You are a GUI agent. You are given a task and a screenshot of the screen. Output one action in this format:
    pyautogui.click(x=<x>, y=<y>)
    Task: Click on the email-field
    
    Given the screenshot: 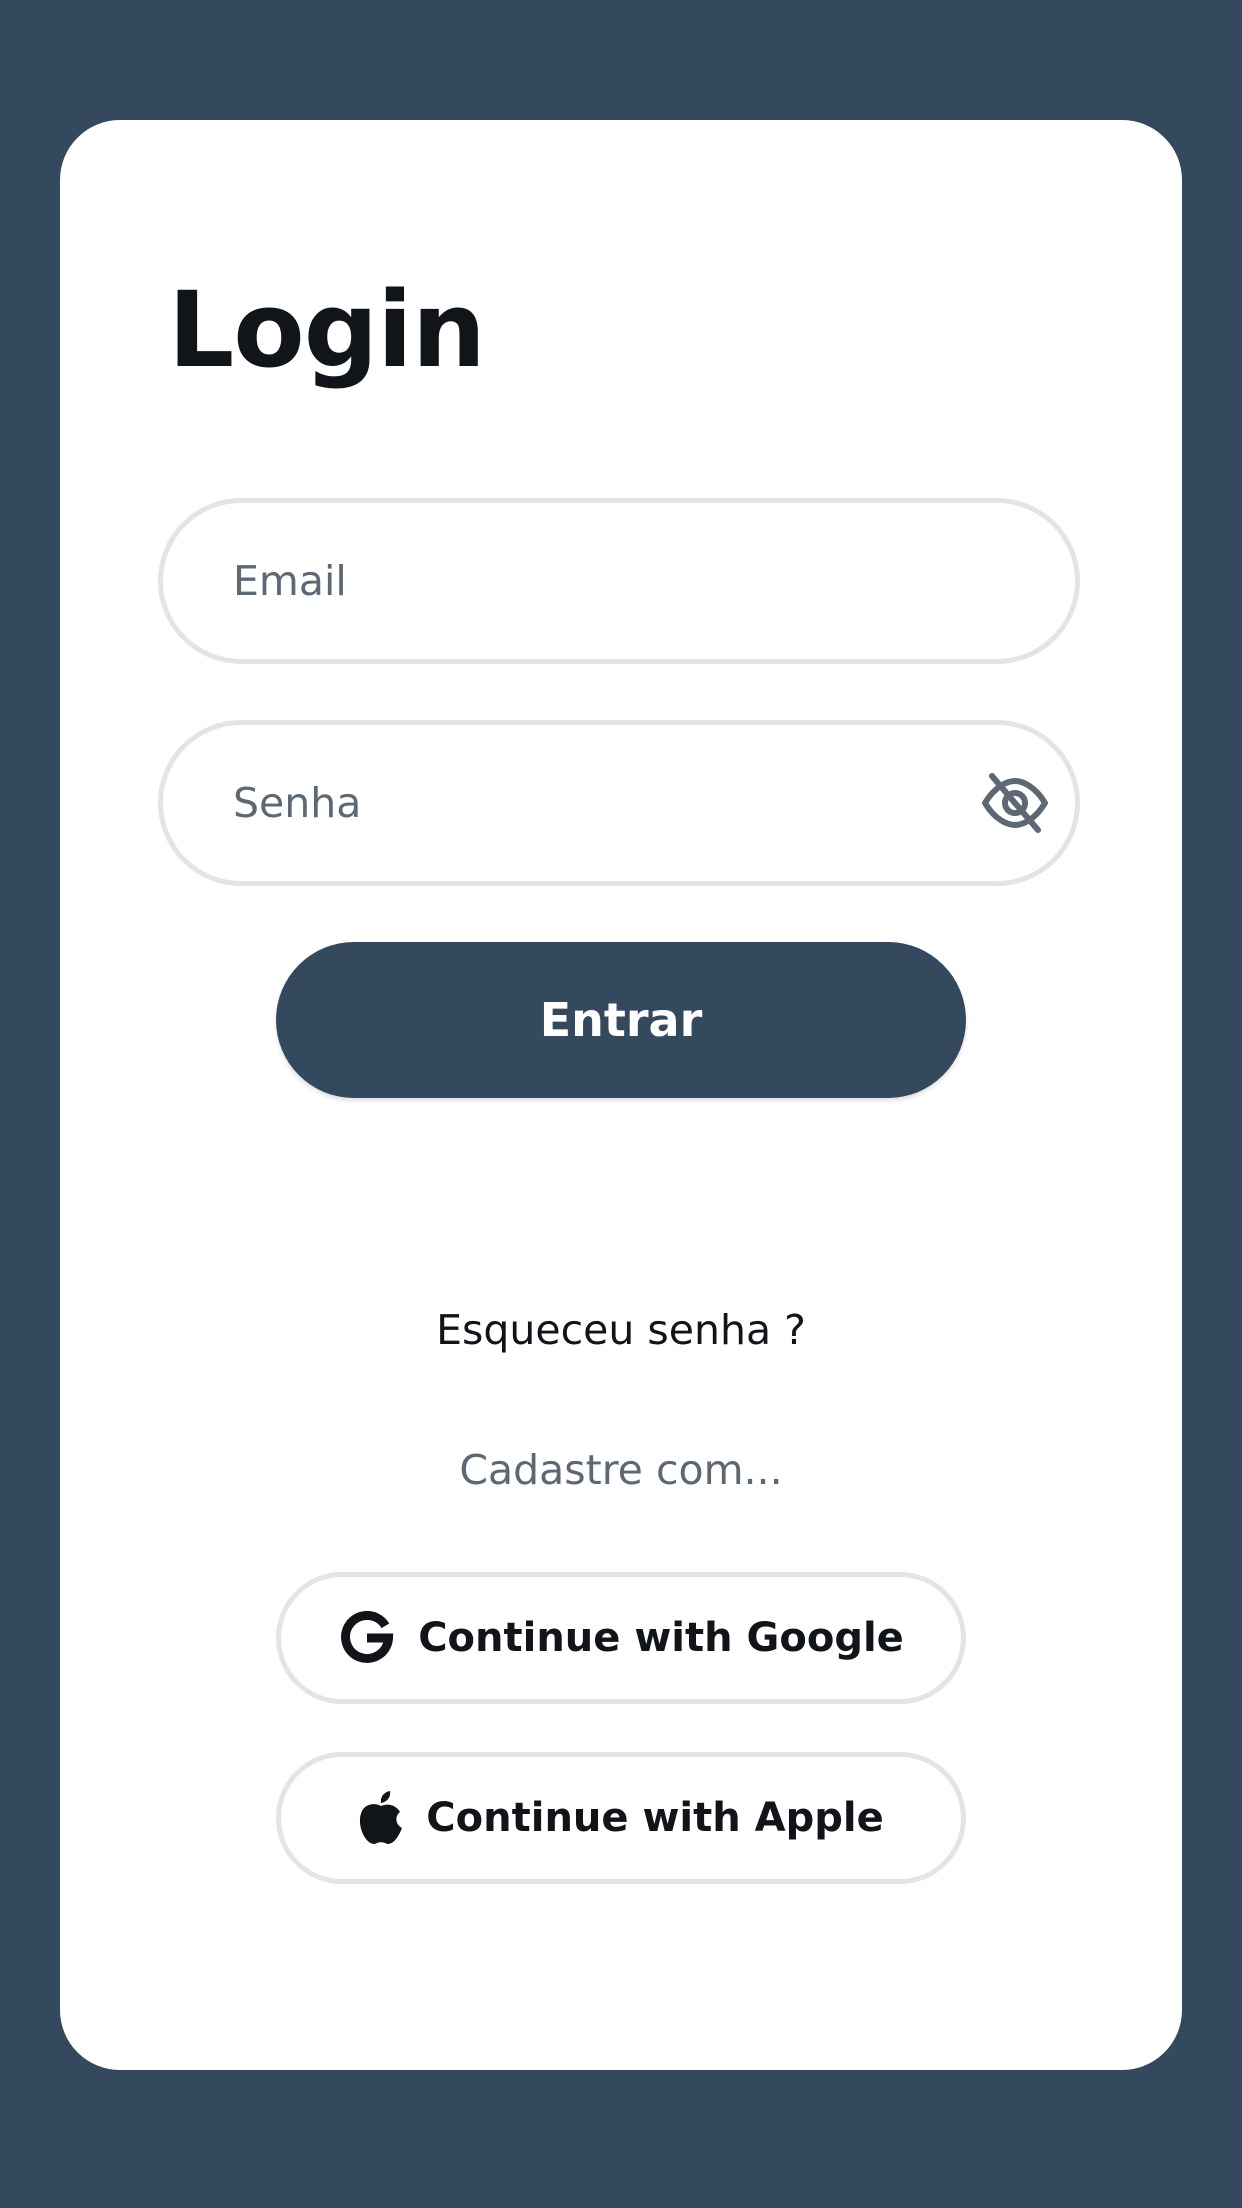 What is the action you would take?
    pyautogui.click(x=619, y=581)
    